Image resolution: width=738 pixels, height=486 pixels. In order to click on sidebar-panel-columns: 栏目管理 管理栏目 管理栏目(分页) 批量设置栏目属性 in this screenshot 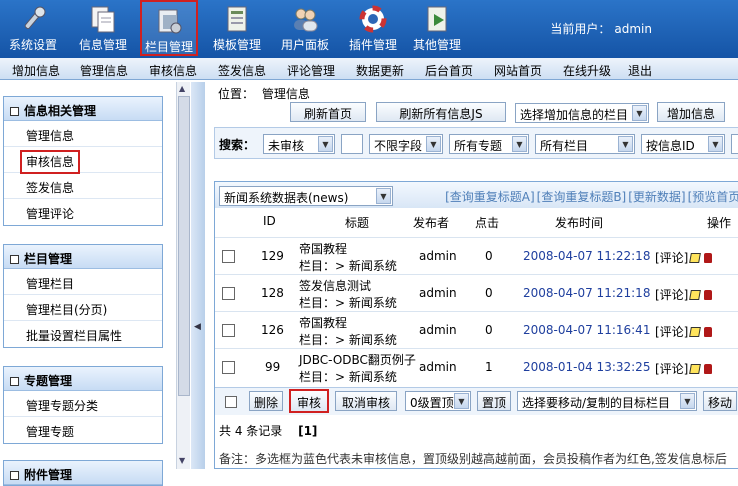, I will do `click(83, 296)`.